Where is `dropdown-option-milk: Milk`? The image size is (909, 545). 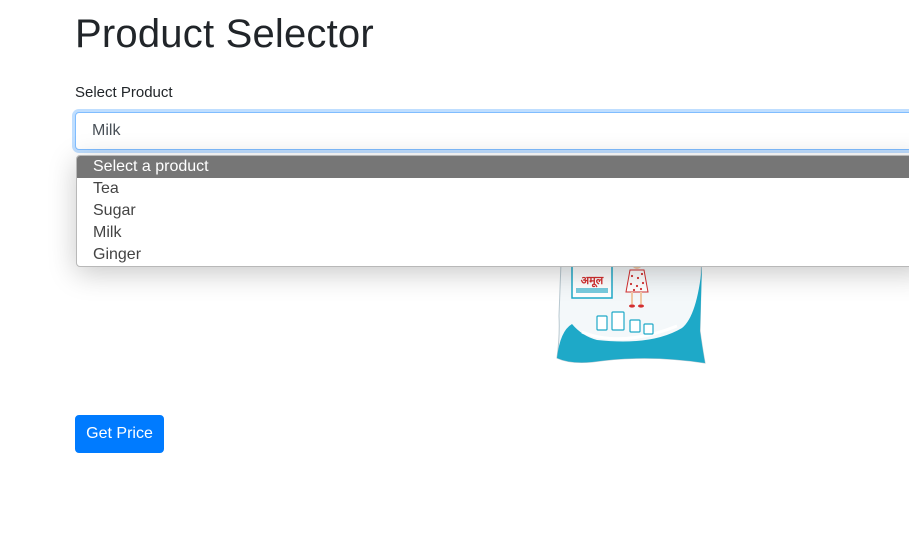 dropdown-option-milk: Milk is located at coordinates (493, 233).